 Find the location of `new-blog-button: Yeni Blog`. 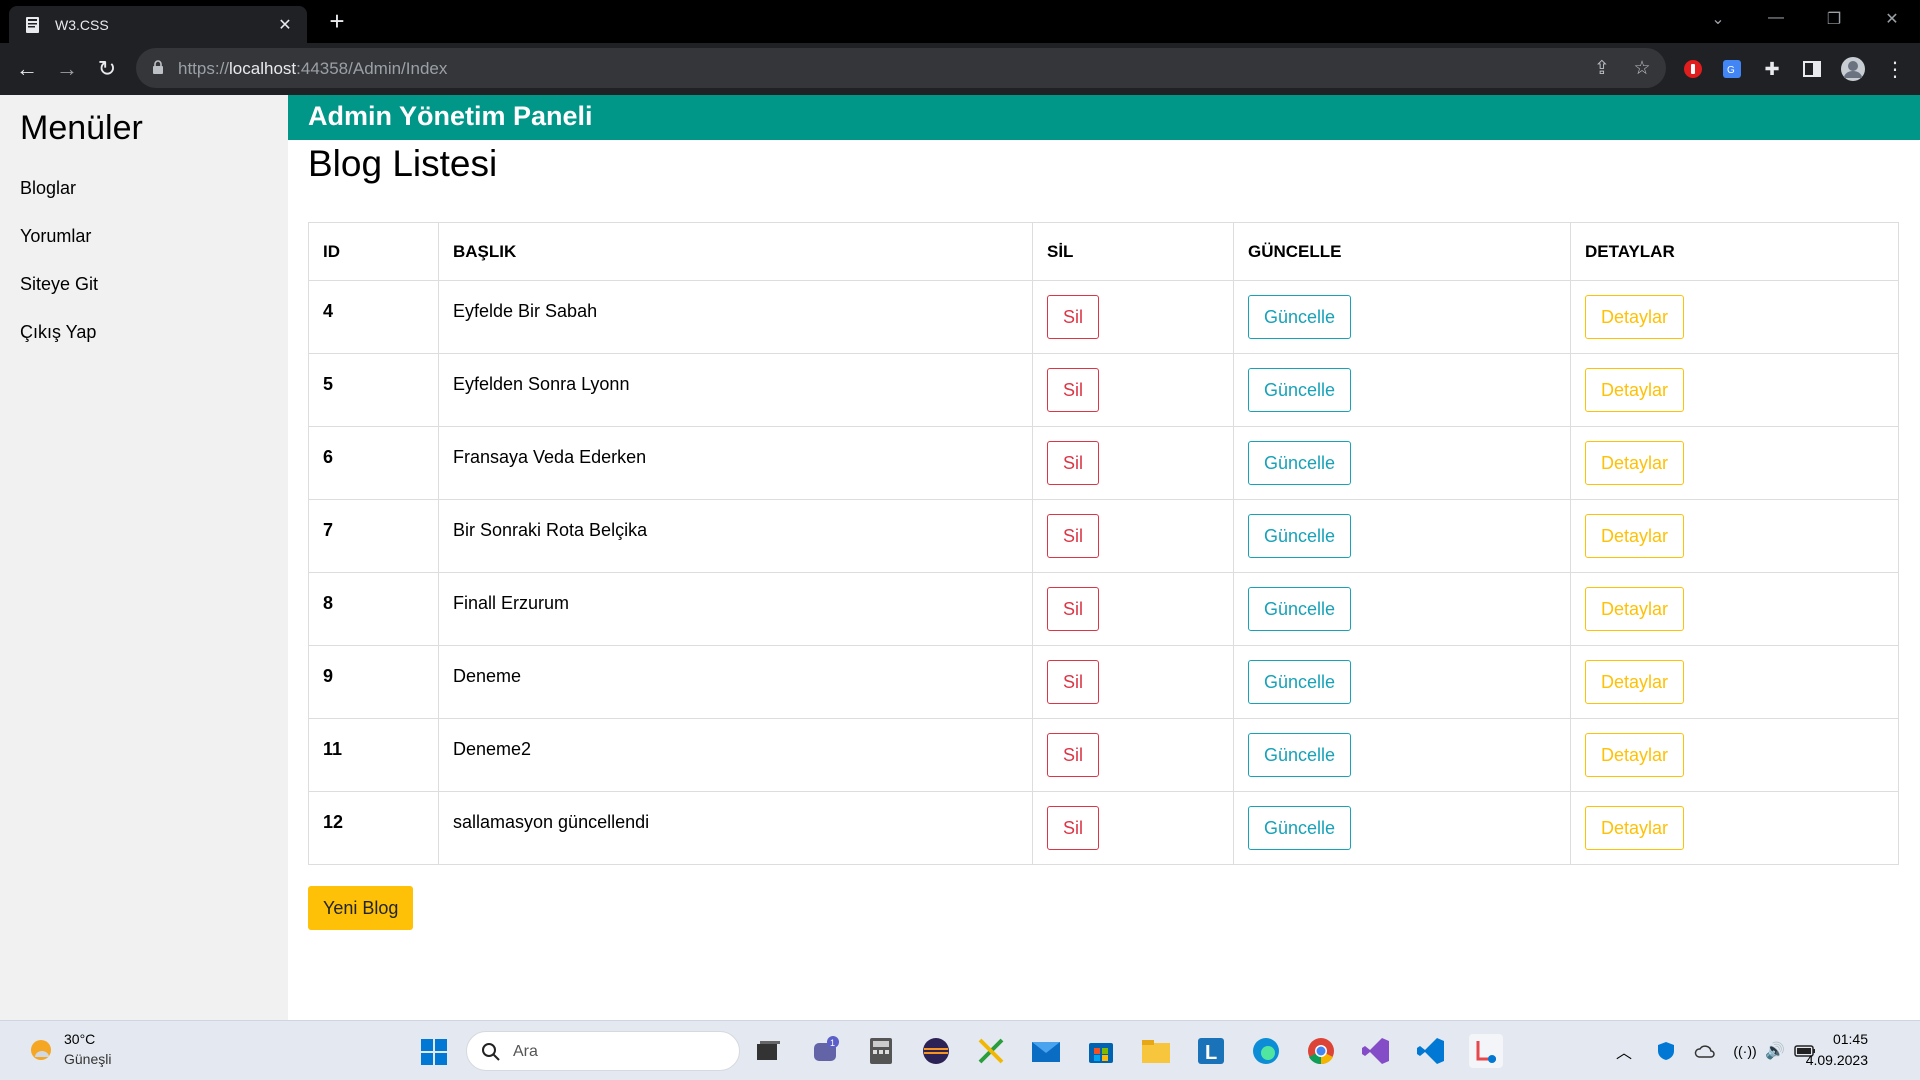

new-blog-button: Yeni Blog is located at coordinates (361, 908).